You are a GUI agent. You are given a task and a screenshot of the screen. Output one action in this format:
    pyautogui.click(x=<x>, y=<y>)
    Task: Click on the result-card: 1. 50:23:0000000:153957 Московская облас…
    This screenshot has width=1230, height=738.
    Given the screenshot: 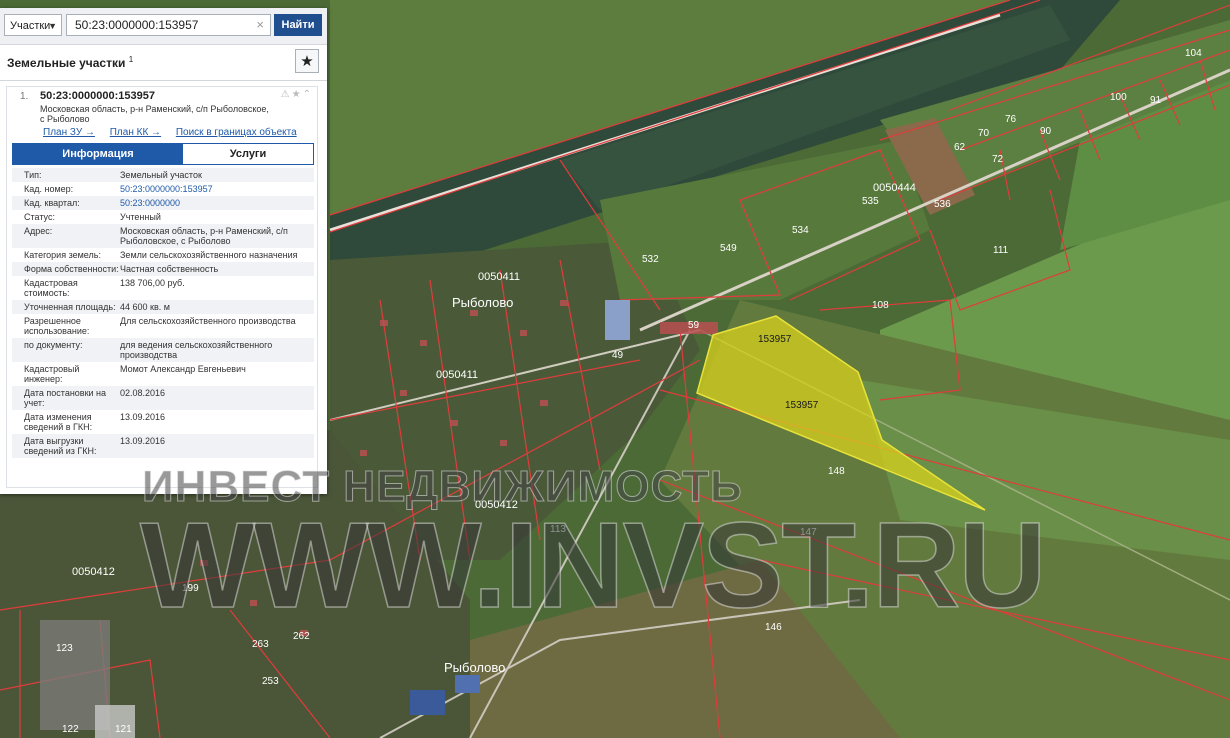 What is the action you would take?
    pyautogui.click(x=162, y=287)
    